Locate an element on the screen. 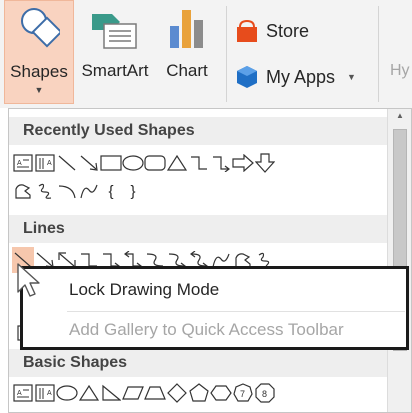 Image resolution: width=412 pixels, height=413 pixels. gallery-scrollbar: ▲ is located at coordinates (399, 260).